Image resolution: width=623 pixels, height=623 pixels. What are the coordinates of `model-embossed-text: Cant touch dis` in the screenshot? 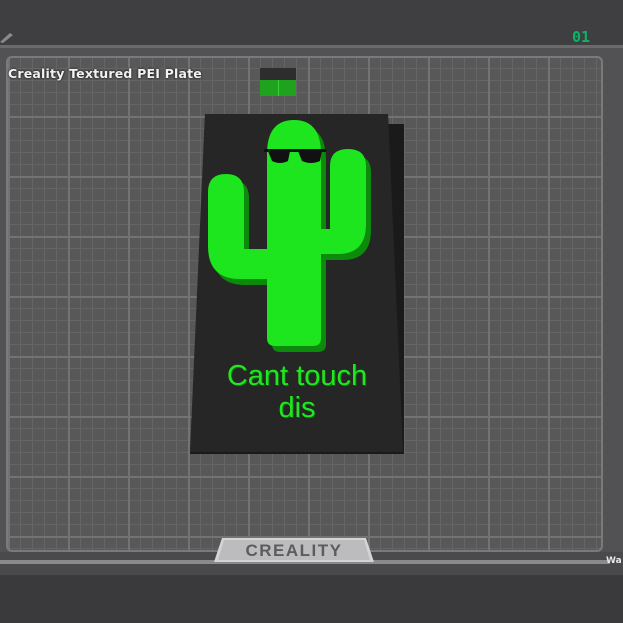 It's located at (297, 392).